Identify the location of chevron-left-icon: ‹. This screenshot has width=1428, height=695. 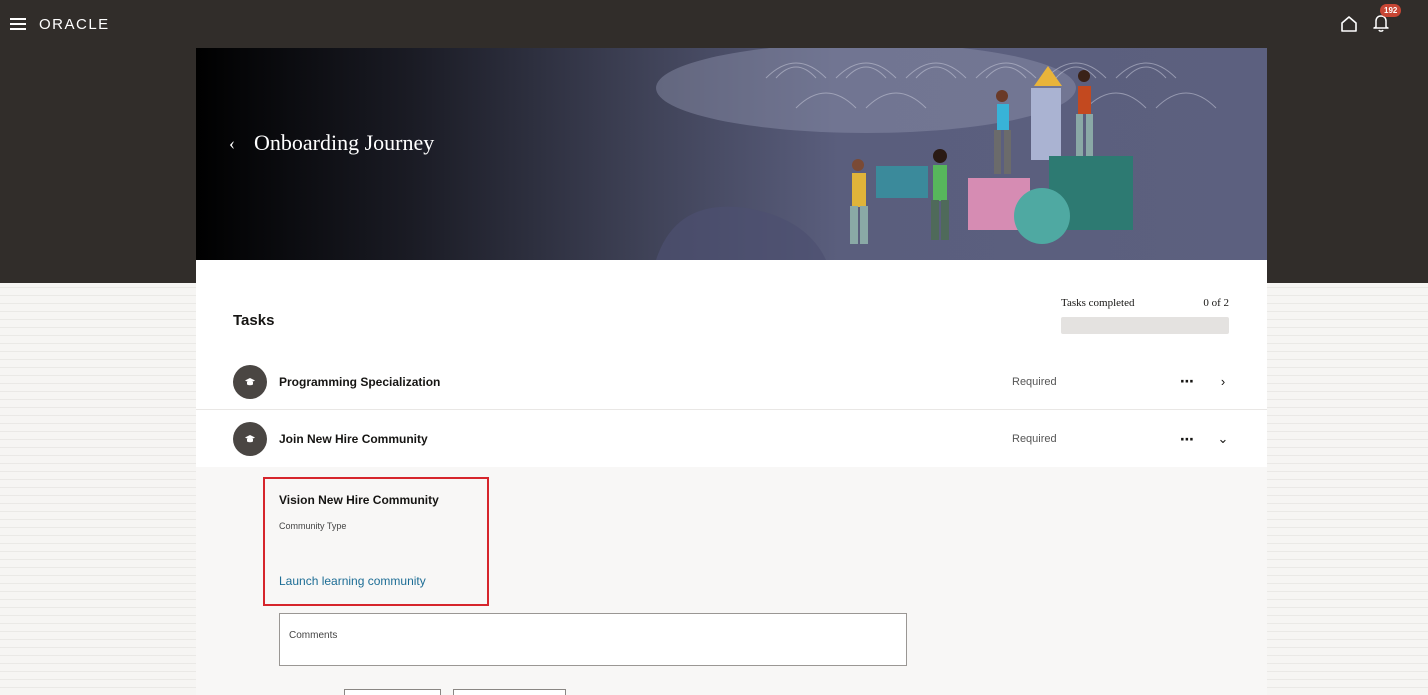
(232, 143).